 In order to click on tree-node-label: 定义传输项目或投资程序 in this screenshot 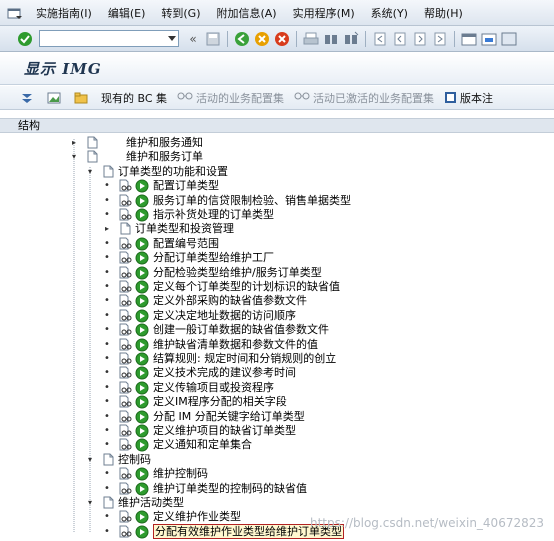, I will do `click(213, 387)`.